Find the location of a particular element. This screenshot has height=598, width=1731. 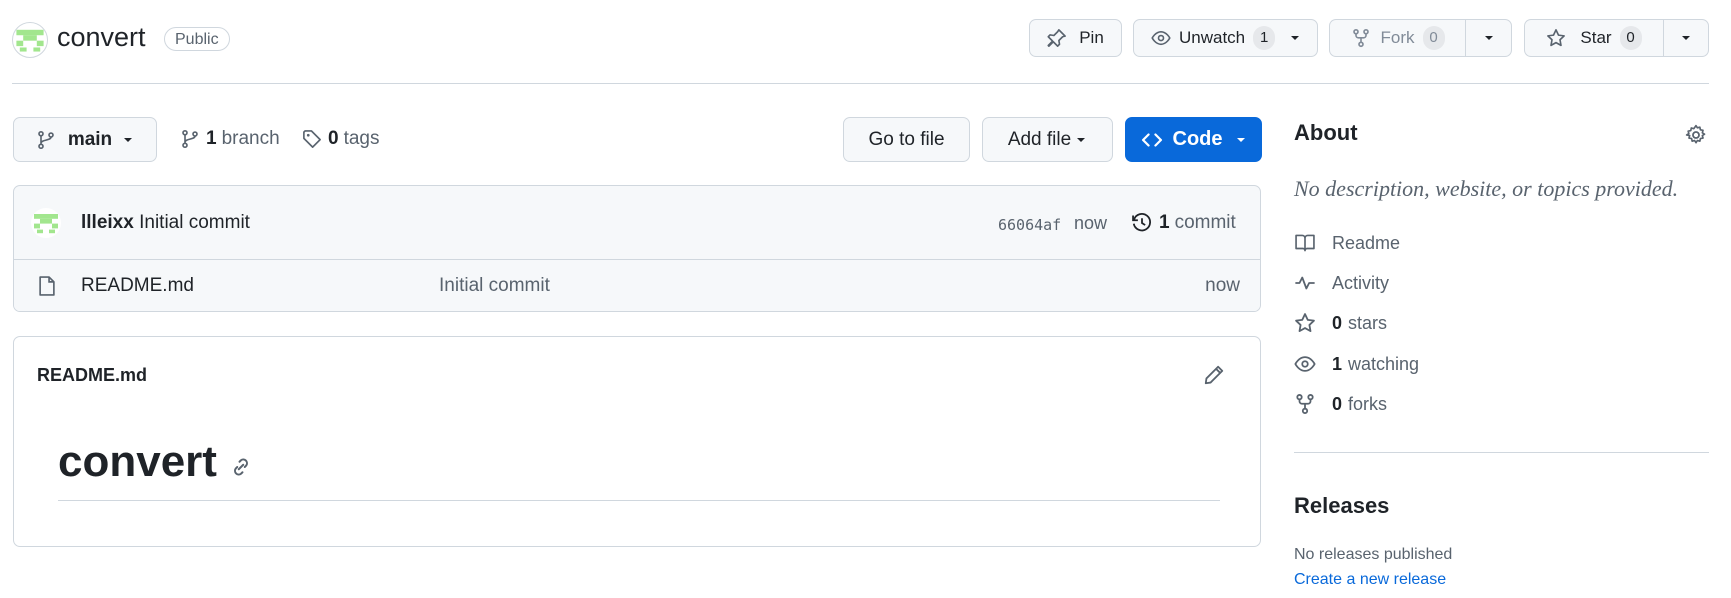

forks-count: 0 is located at coordinates (1337, 403).